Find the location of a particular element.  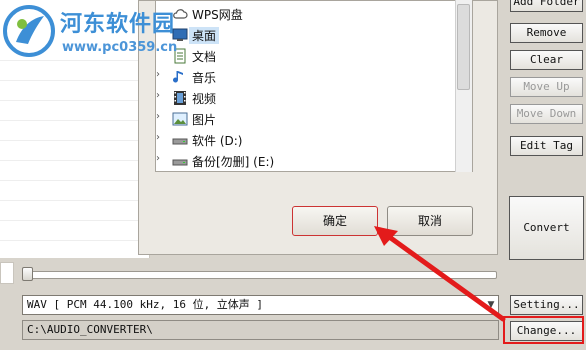

watermark: 河东软件园 www.pc0359.cn is located at coordinates (120, 31).